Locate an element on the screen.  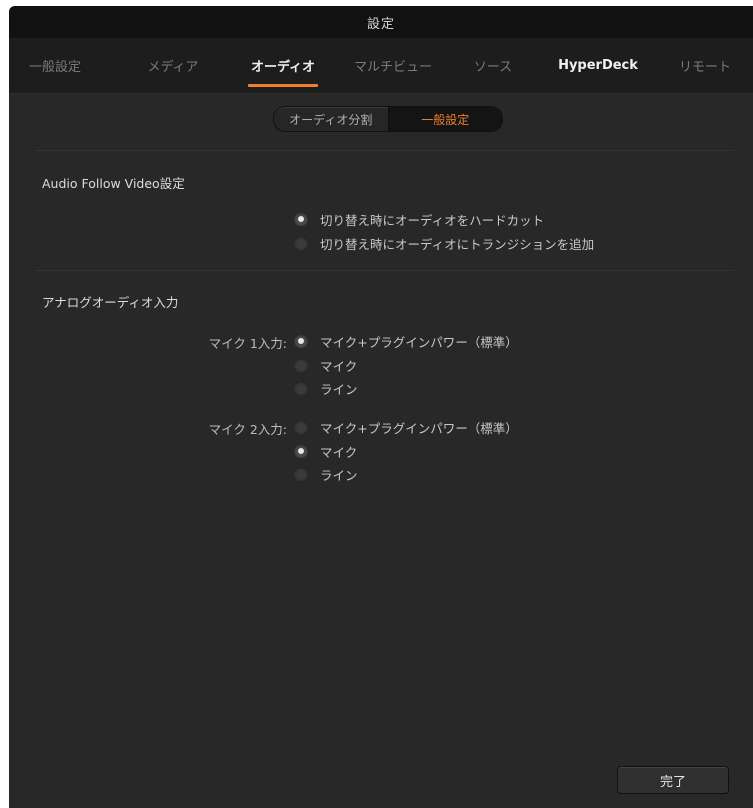
afv-option-transition: 切り替え時にオーディオにトランジションを追加 is located at coordinates (444, 243).